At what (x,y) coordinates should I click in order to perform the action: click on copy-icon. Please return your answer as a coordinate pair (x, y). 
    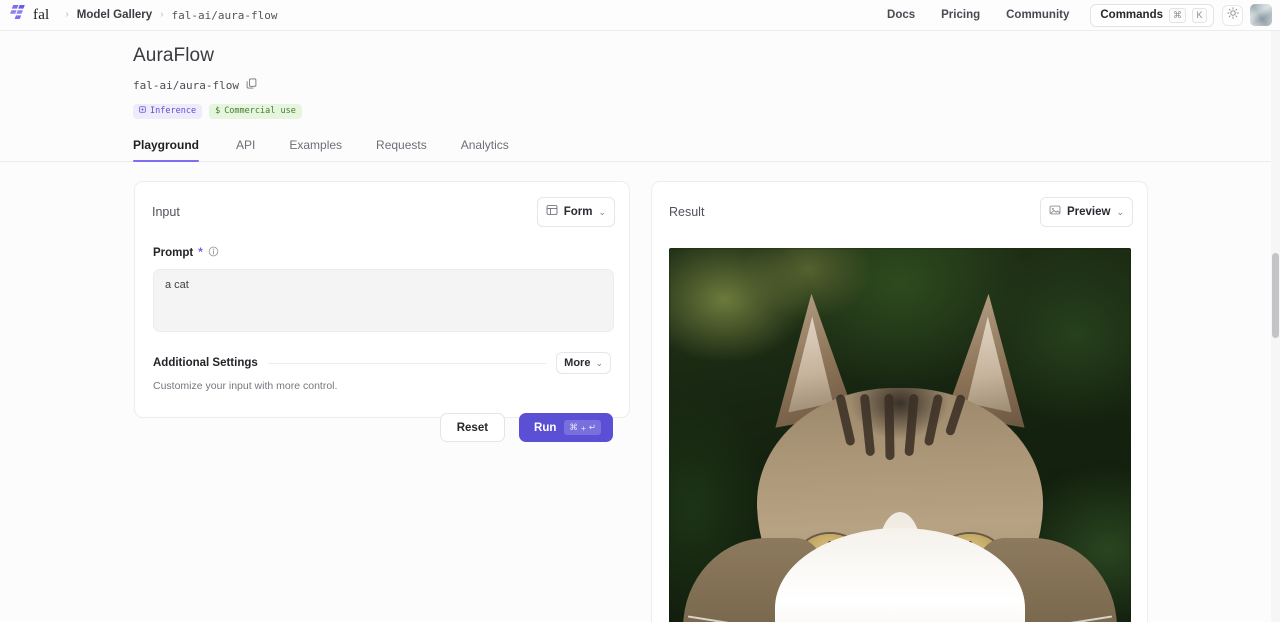
    Looking at the image, I should click on (251, 85).